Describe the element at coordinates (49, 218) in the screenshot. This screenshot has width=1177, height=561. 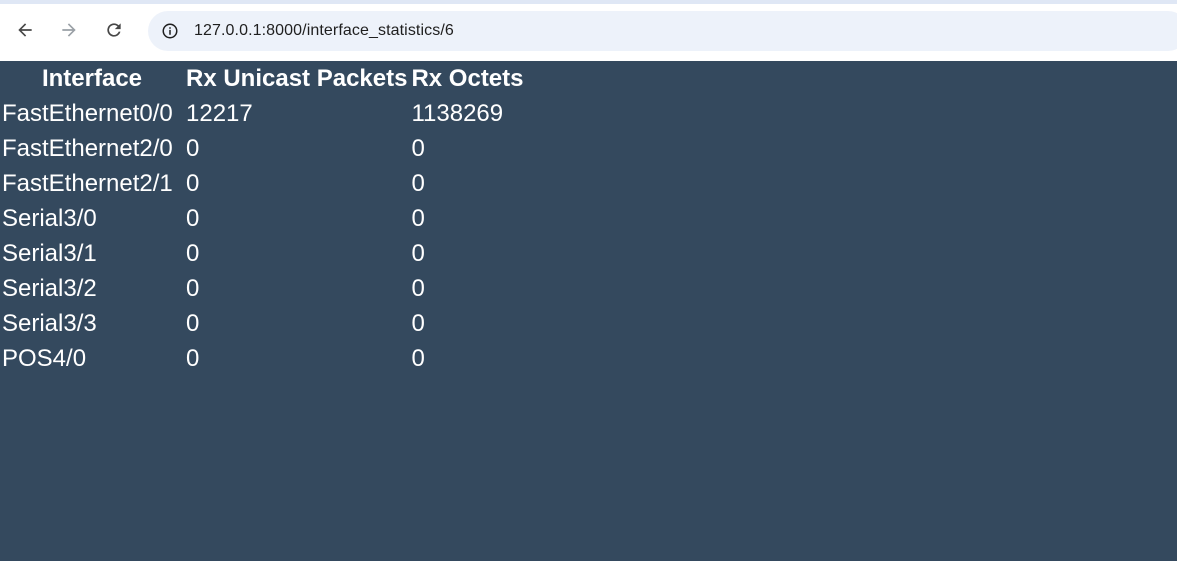
I see `interface-cell: Serial3/0` at that location.